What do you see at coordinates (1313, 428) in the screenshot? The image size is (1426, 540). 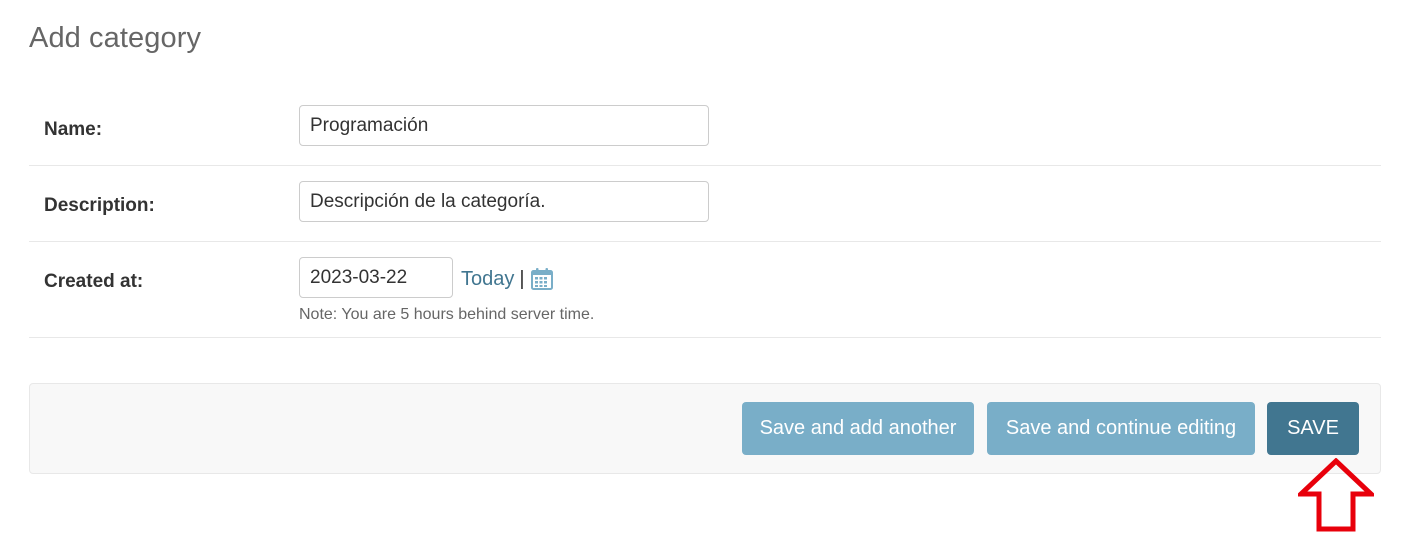 I see `save-button: SAVE` at bounding box center [1313, 428].